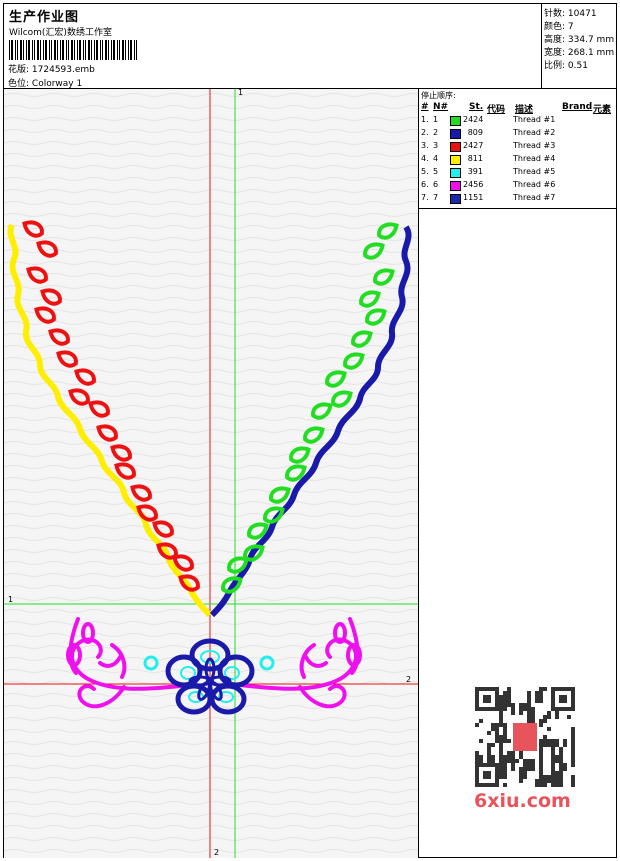 This screenshot has height=861, width=620. Describe the element at coordinates (60, 33) in the screenshot. I see `company-name: Wilcom(汇宏)数绣工作室` at that location.